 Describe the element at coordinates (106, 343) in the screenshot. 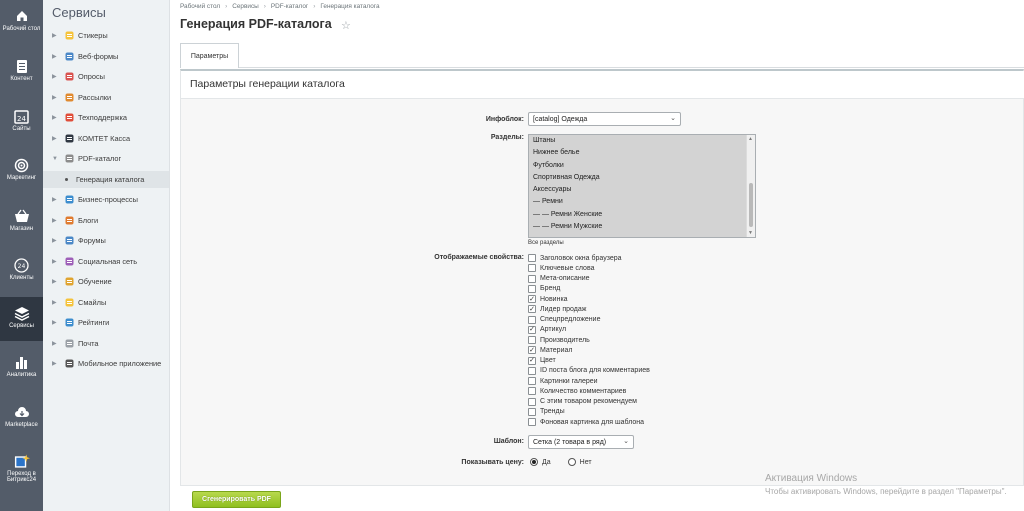

I see `menu-item: ▶ Почта` at that location.